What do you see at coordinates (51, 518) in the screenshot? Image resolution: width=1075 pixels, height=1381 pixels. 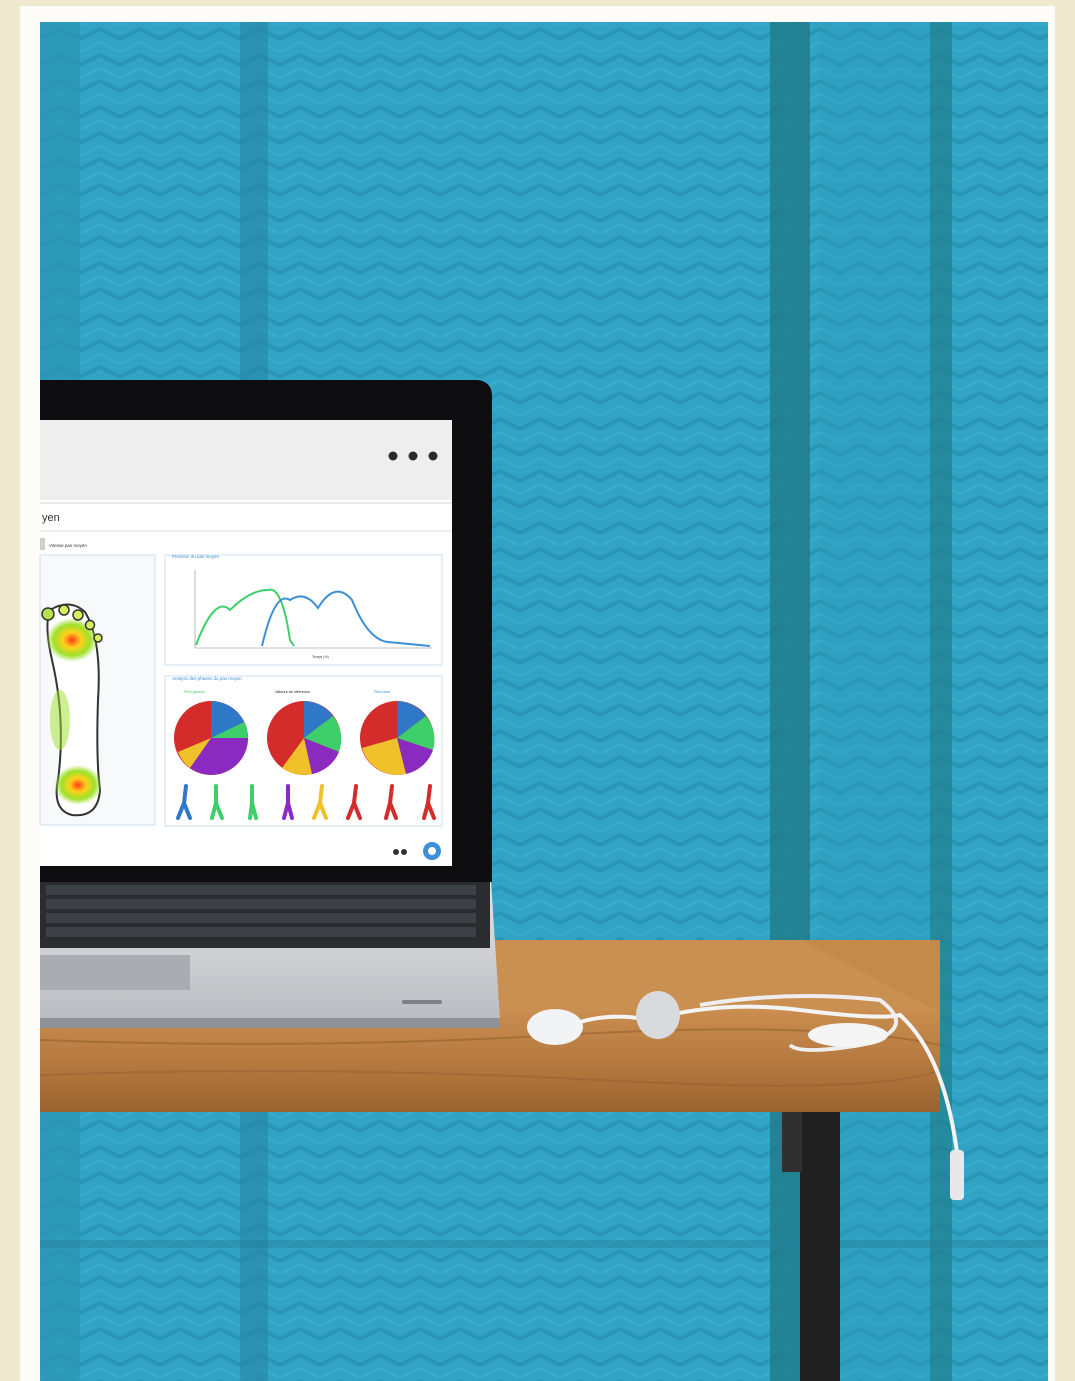 I see `screen-title: yen` at bounding box center [51, 518].